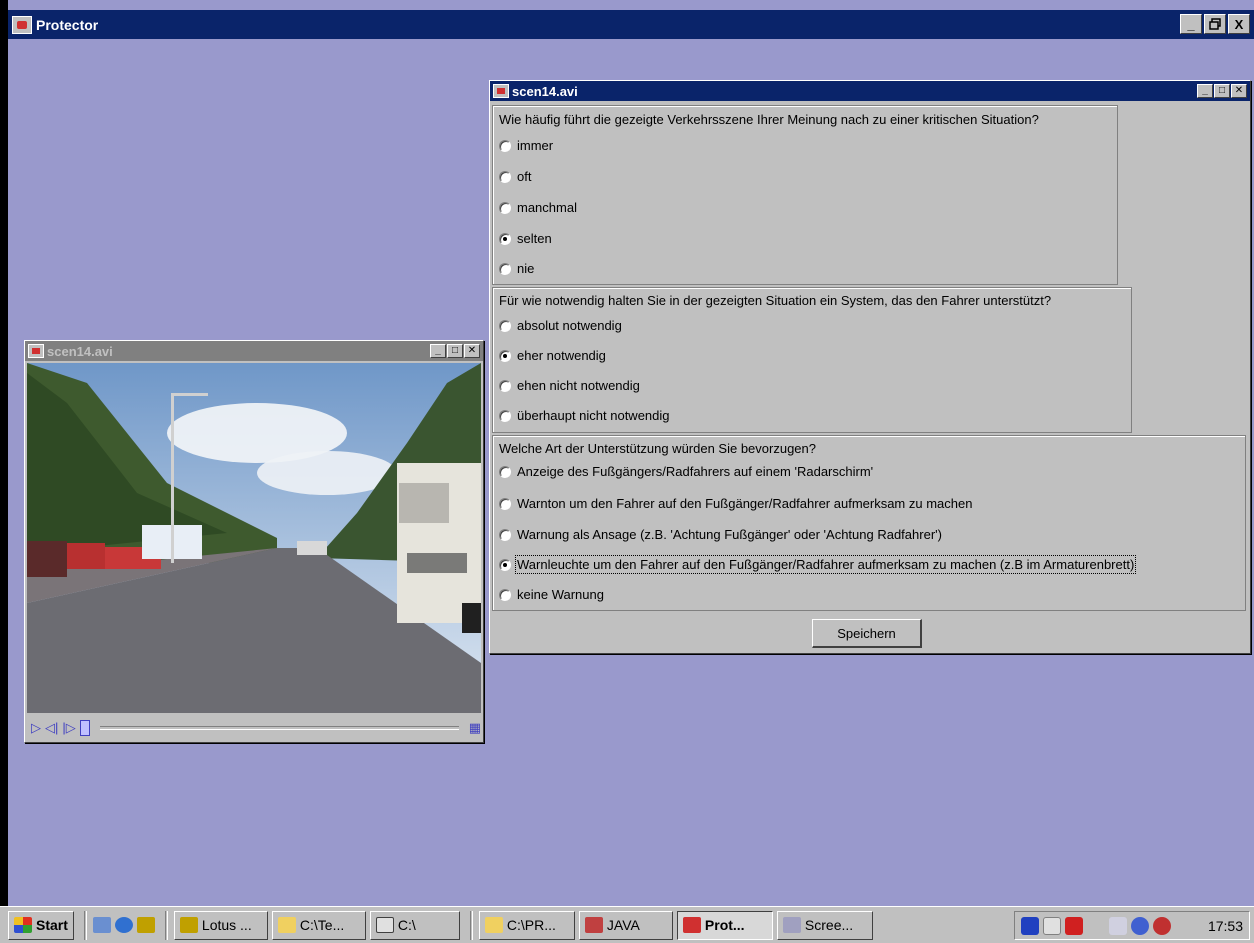  Describe the element at coordinates (80, 351) in the screenshot. I see `video-title: scen14.avi` at that location.